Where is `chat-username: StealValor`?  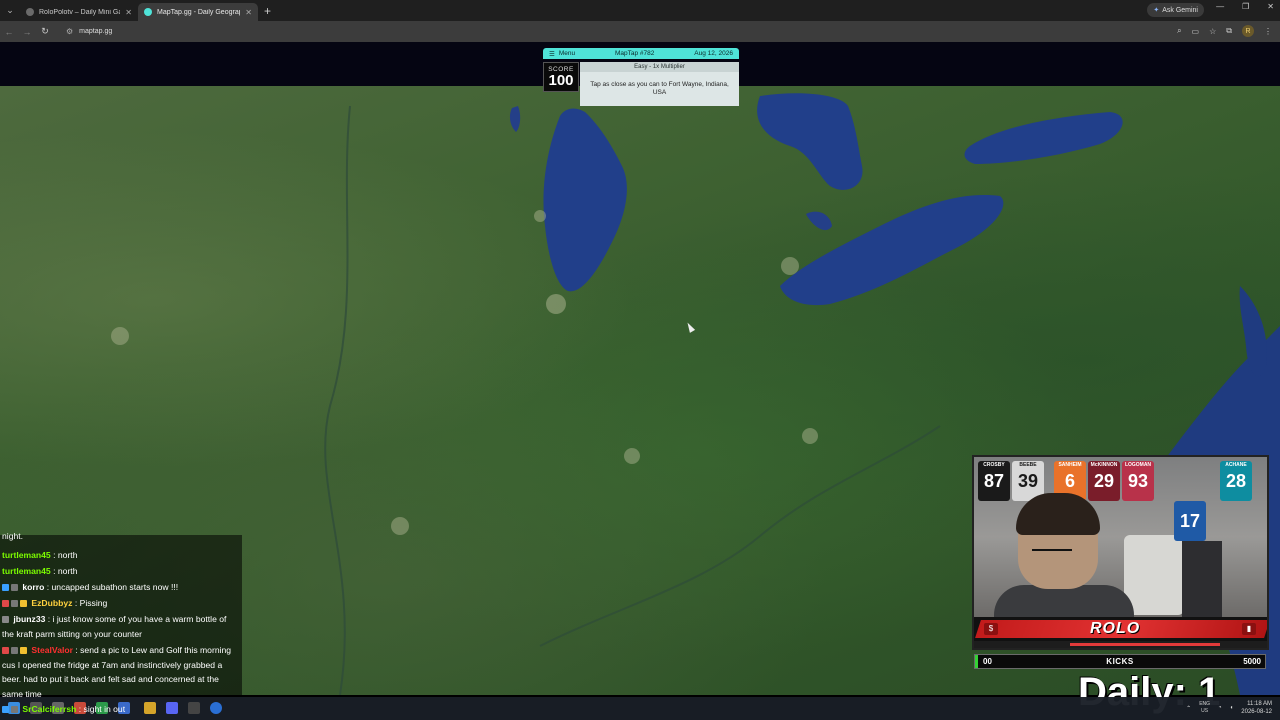 chat-username: StealValor is located at coordinates (52, 650).